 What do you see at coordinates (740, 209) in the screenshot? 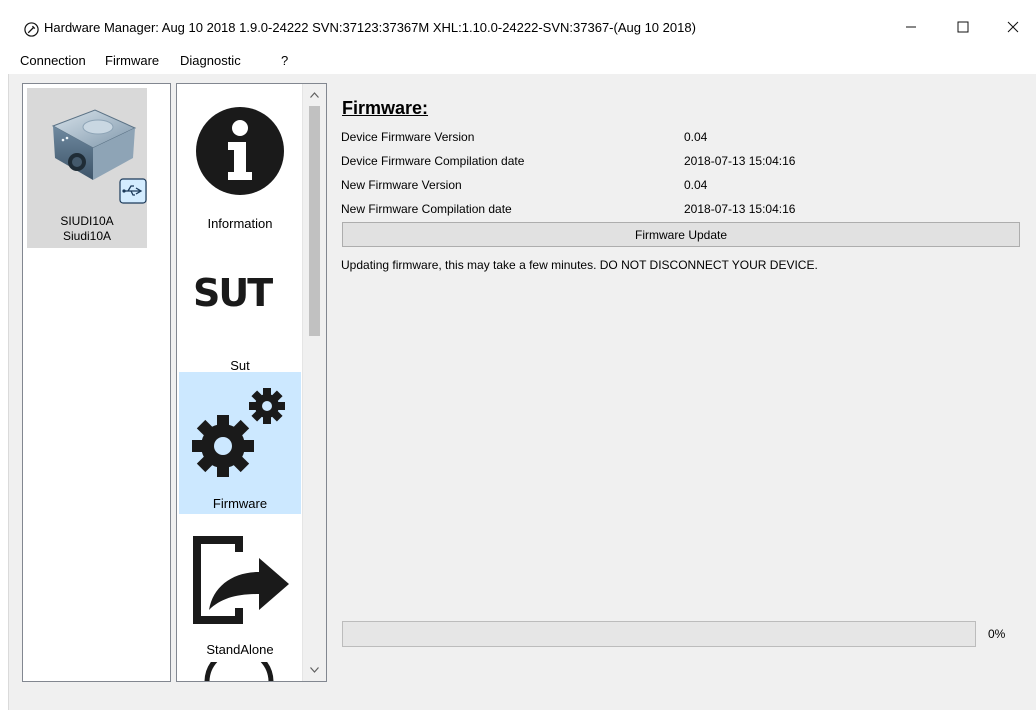
I see `new-fw-date-value: 2018-07-13 15:04:16` at bounding box center [740, 209].